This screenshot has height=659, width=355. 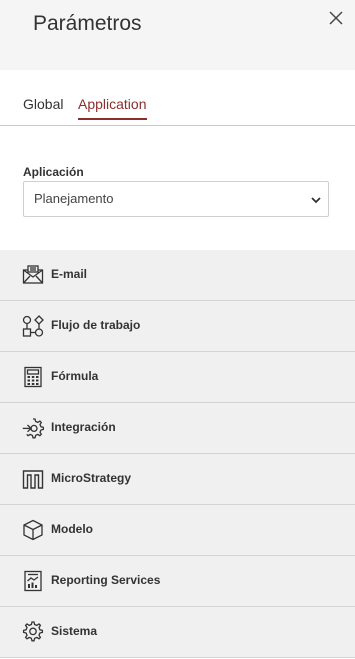 I want to click on menu-item-label: Fórmula, so click(x=75, y=376).